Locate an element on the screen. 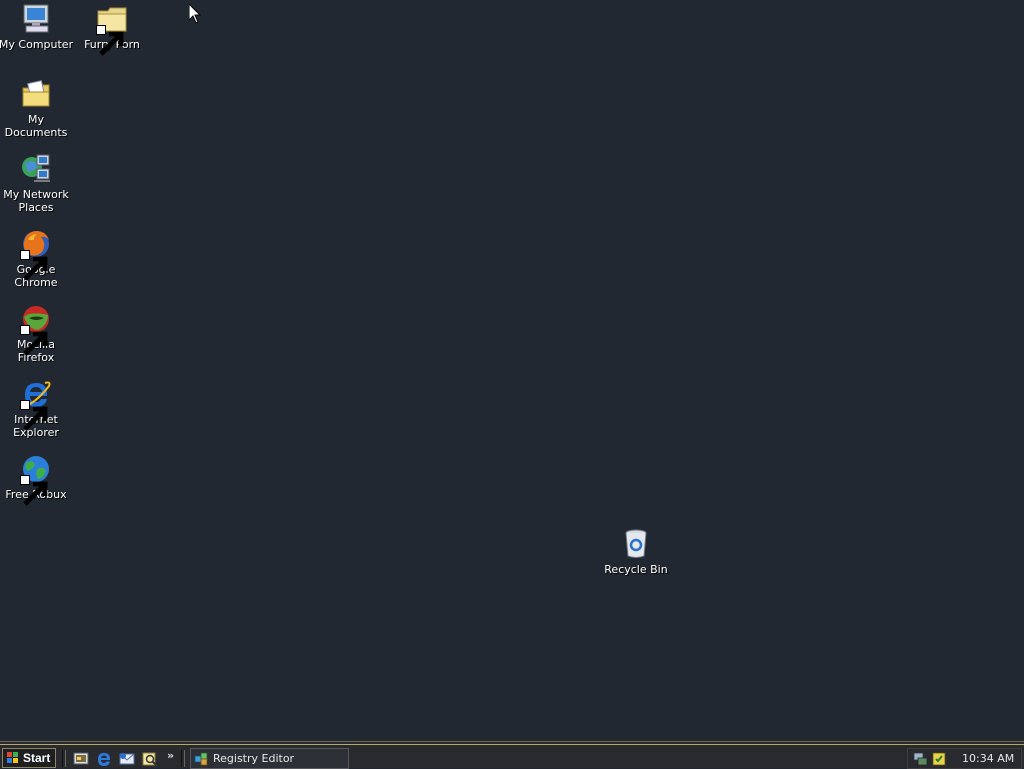  my-documents-icon: My Documents is located at coordinates (37, 108).